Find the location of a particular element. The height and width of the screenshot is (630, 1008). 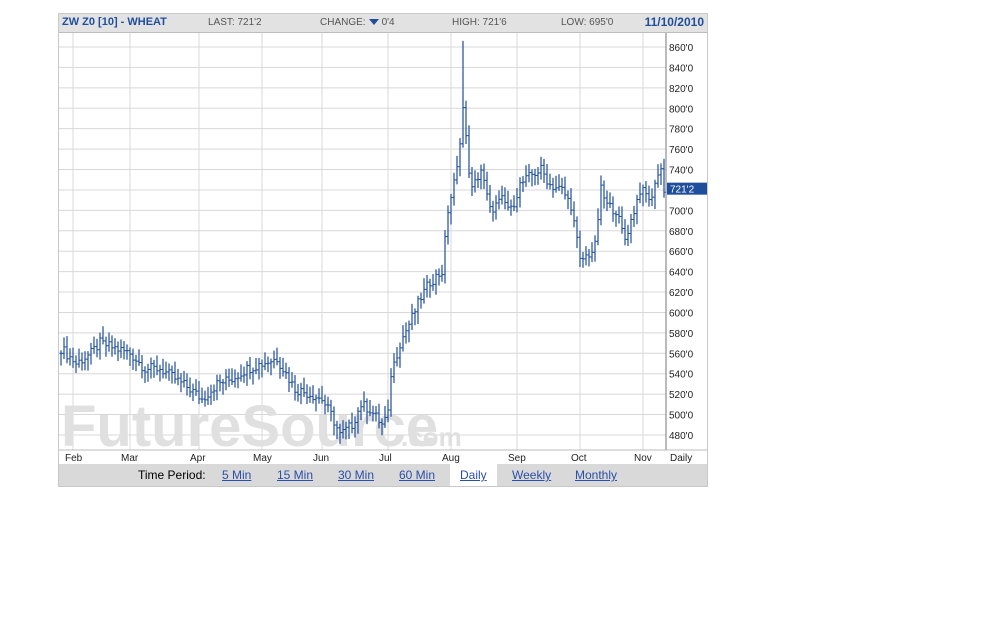

y-tick-label: 760'0 is located at coordinates (681, 150).